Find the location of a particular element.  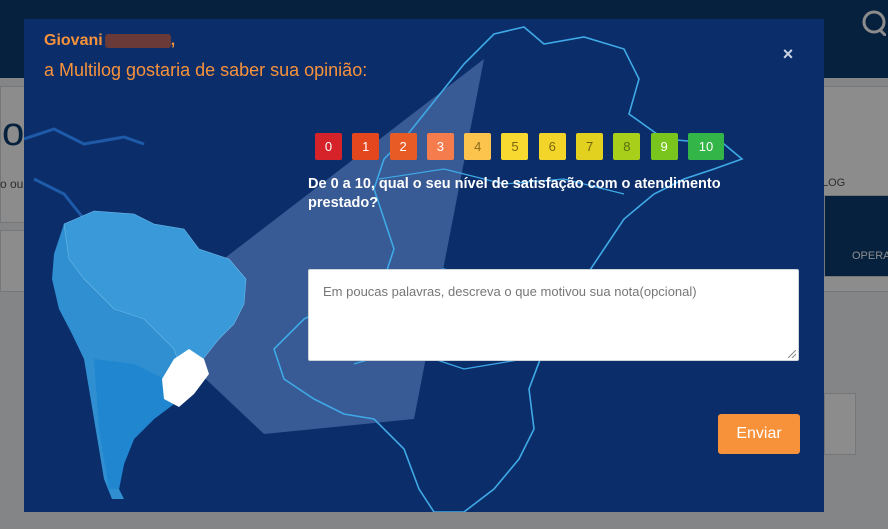

score-button-2: 2 is located at coordinates (403, 146).